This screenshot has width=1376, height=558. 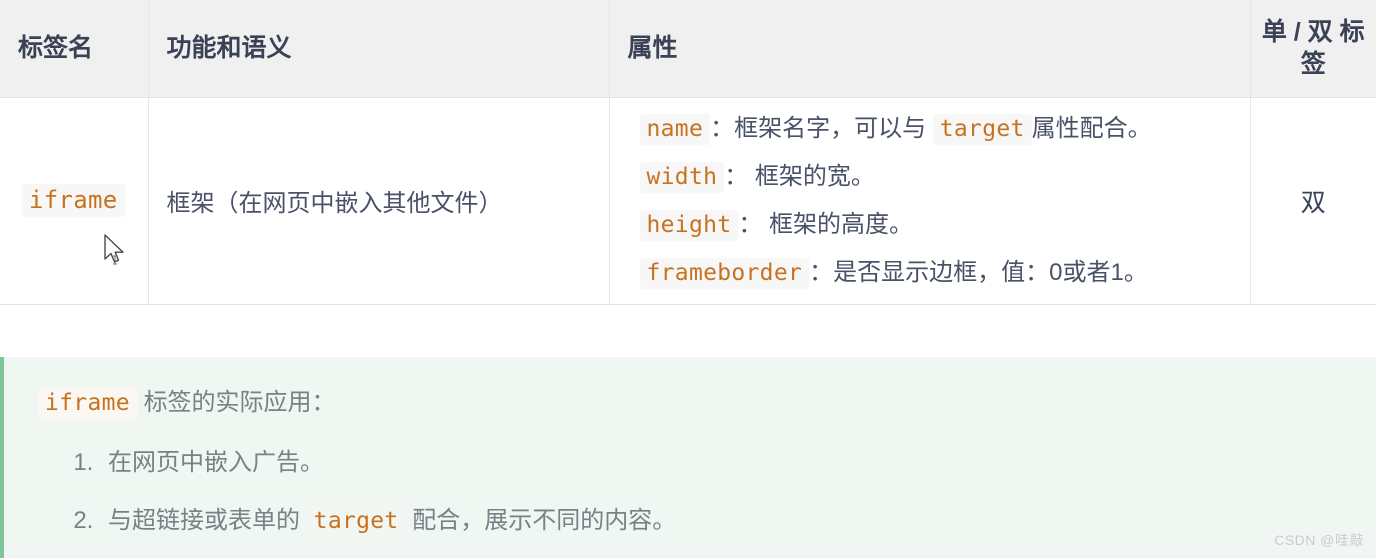 I want to click on attr-text-frameborder: 是否显示边框，值：0或者1。, so click(x=990, y=272).